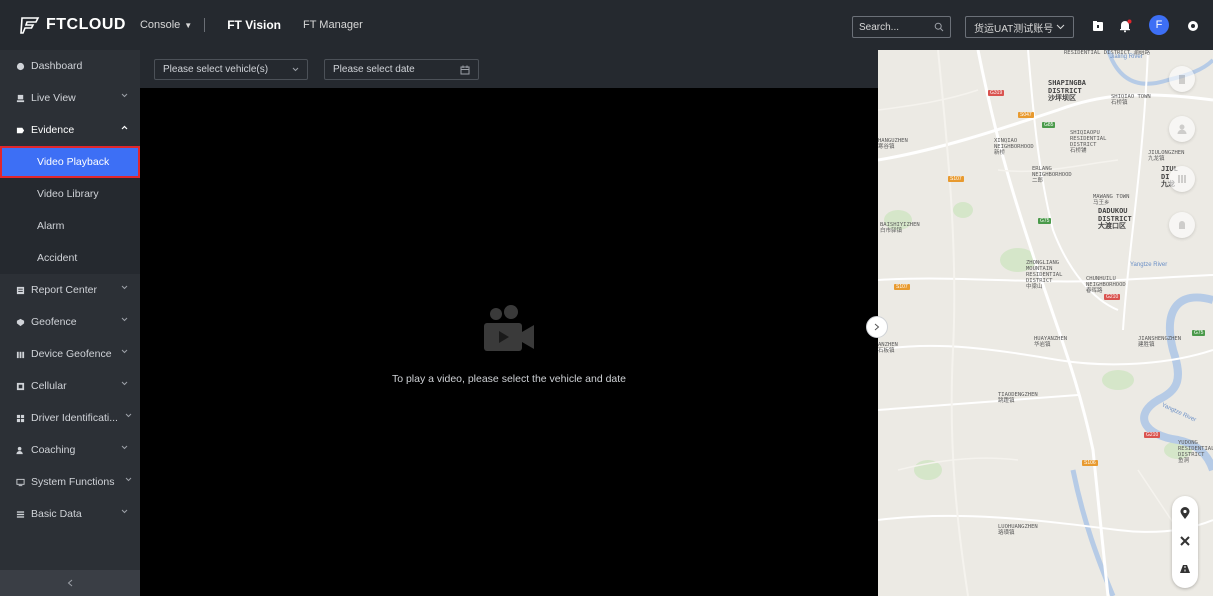  Describe the element at coordinates (1111, 200) in the screenshot. I see `map-label: MAWANG TOWN 马王乡` at that location.